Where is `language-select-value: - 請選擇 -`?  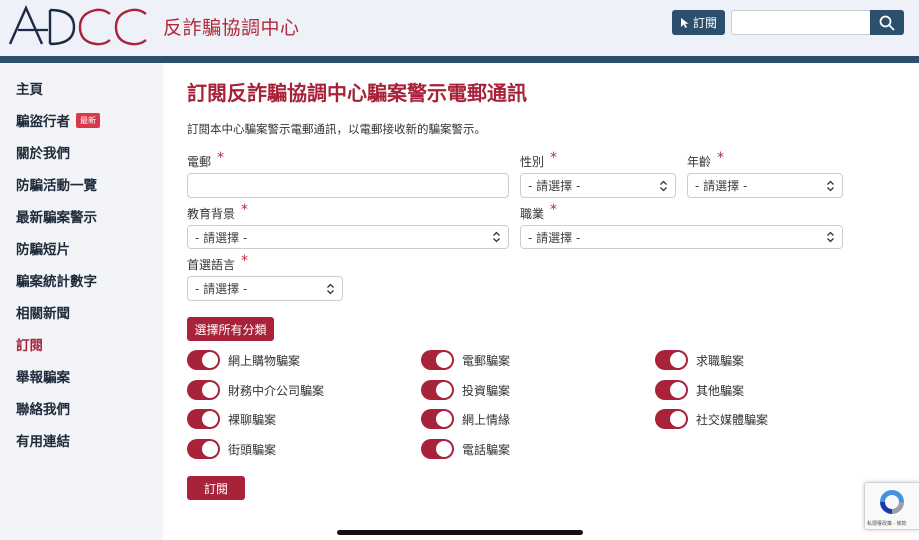
language-select-value: - 請選擇 - is located at coordinates (221, 289).